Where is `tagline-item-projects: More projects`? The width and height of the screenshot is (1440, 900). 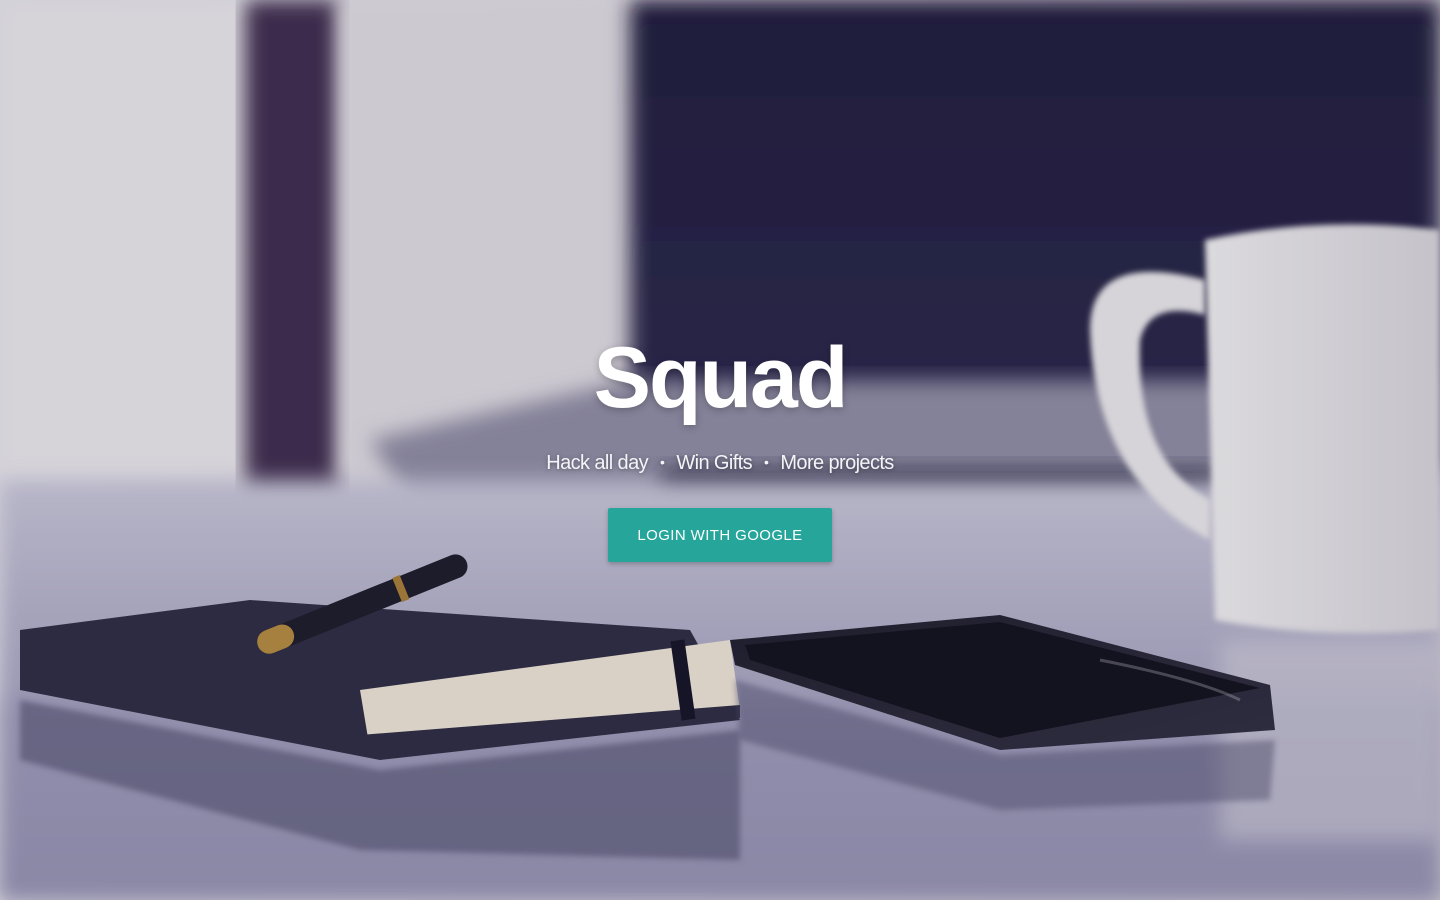 tagline-item-projects: More projects is located at coordinates (837, 462).